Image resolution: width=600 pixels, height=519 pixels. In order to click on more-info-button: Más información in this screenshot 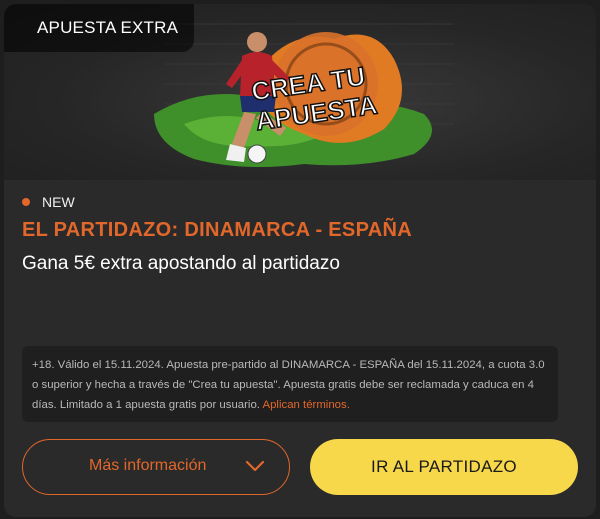, I will do `click(156, 467)`.